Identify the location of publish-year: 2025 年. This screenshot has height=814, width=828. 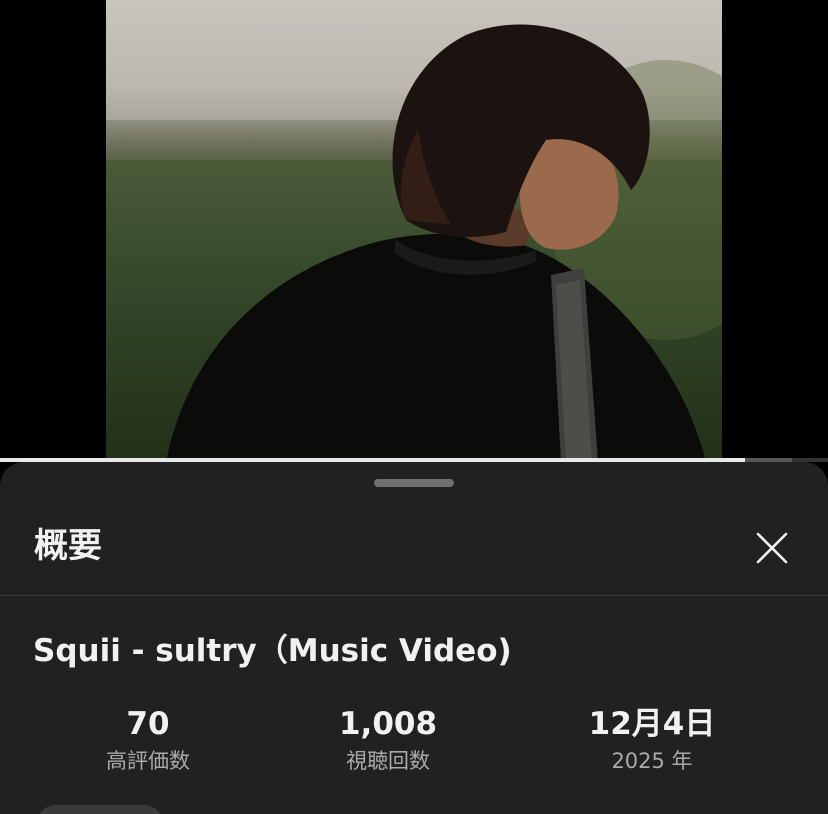
(652, 761).